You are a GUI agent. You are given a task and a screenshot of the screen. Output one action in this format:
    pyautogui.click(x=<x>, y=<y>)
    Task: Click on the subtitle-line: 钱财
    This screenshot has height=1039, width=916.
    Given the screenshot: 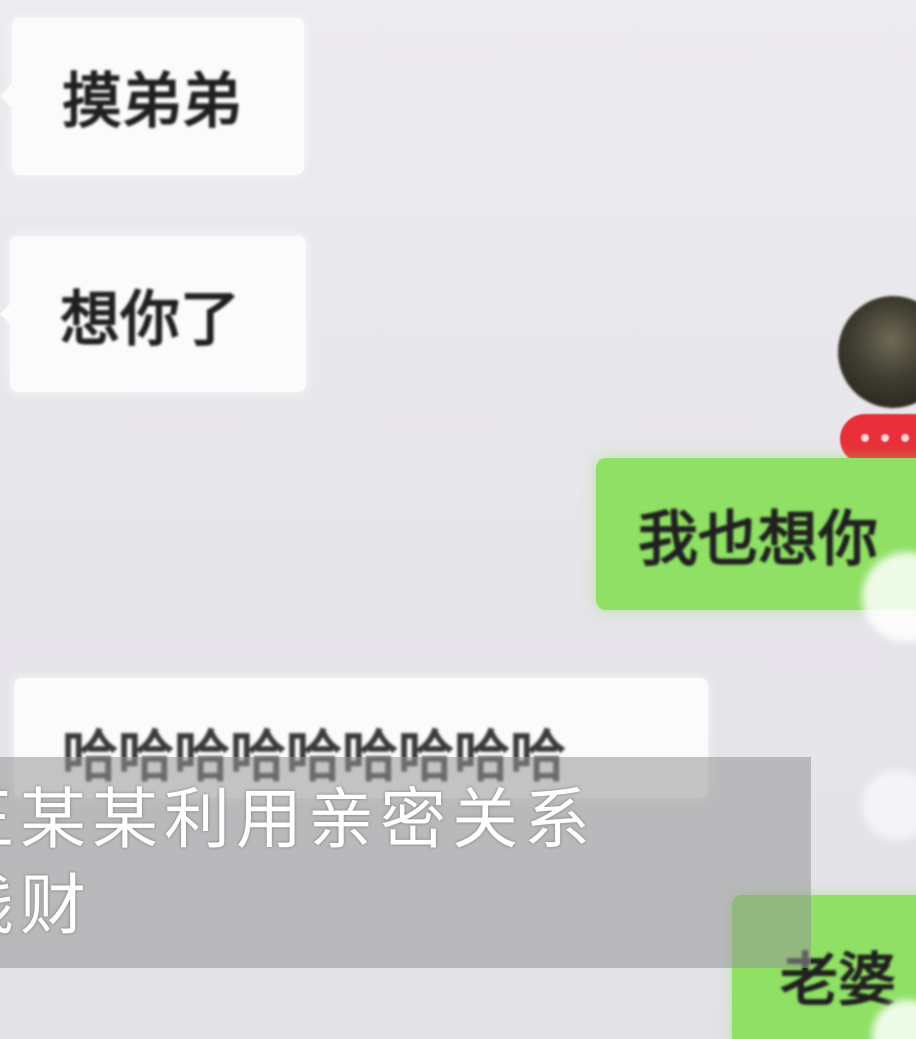 What is the action you would take?
    pyautogui.click(x=46, y=905)
    